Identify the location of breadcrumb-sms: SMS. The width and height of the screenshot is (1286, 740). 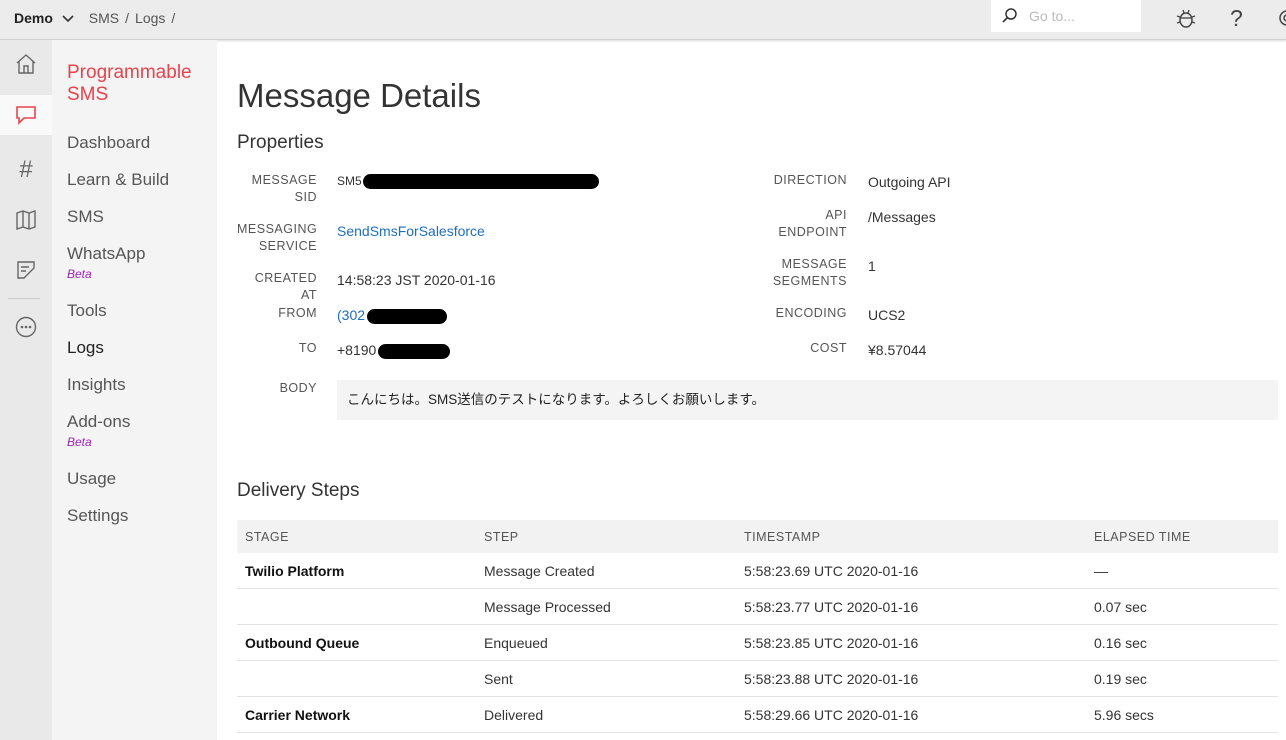
(104, 18).